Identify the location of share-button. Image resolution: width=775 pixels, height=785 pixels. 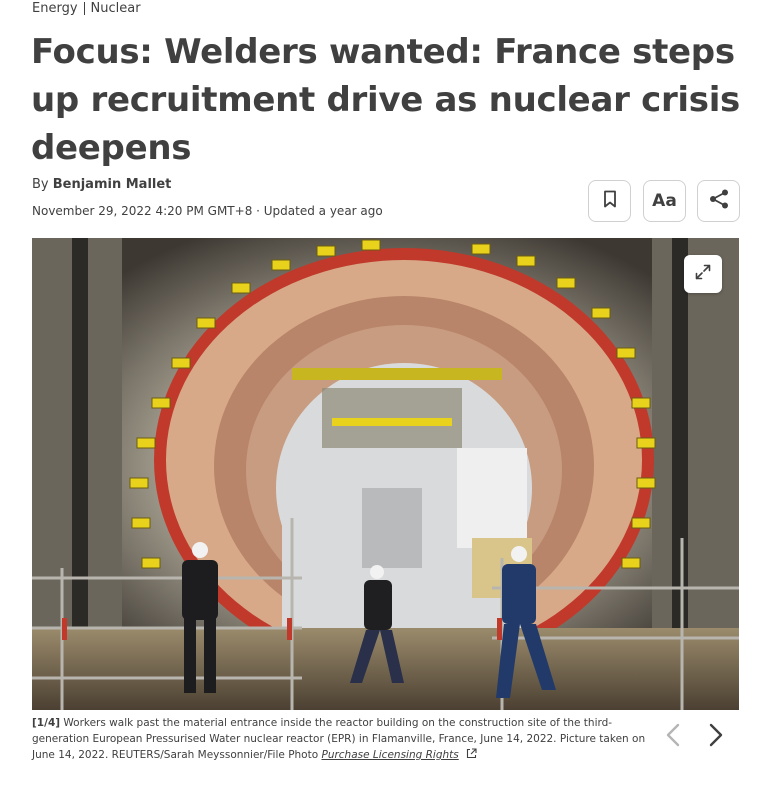
(718, 201).